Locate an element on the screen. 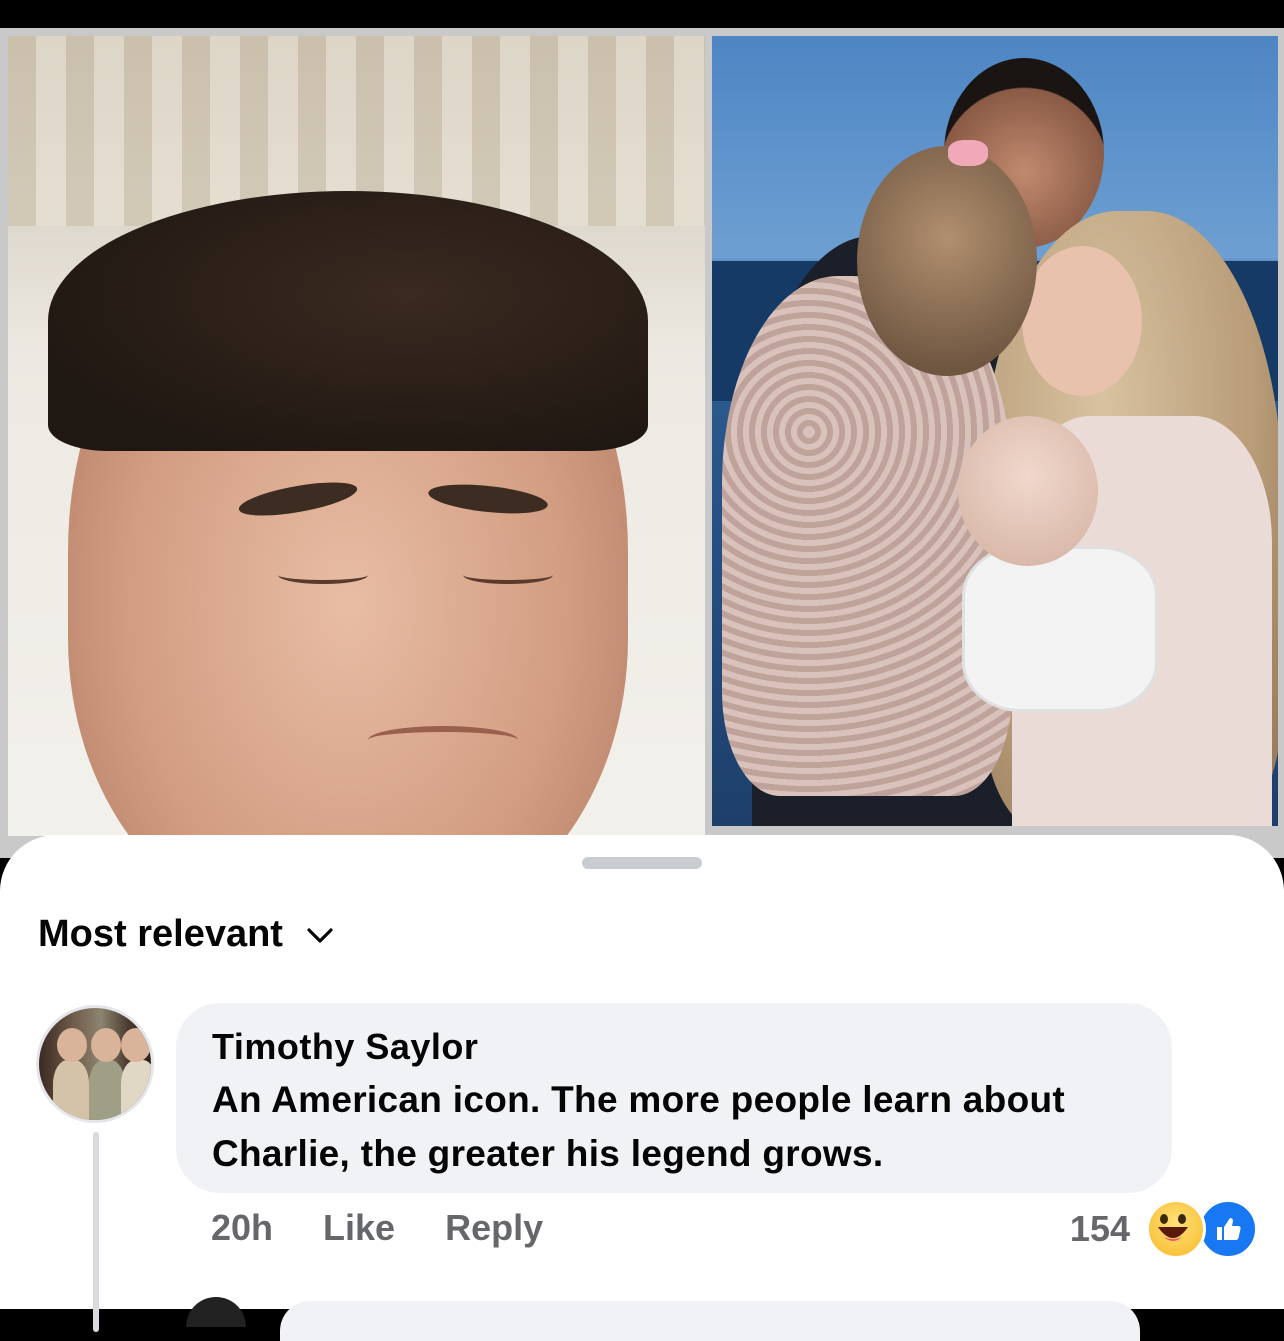 This screenshot has width=1284, height=1341. photo-girl-hair is located at coordinates (947, 261).